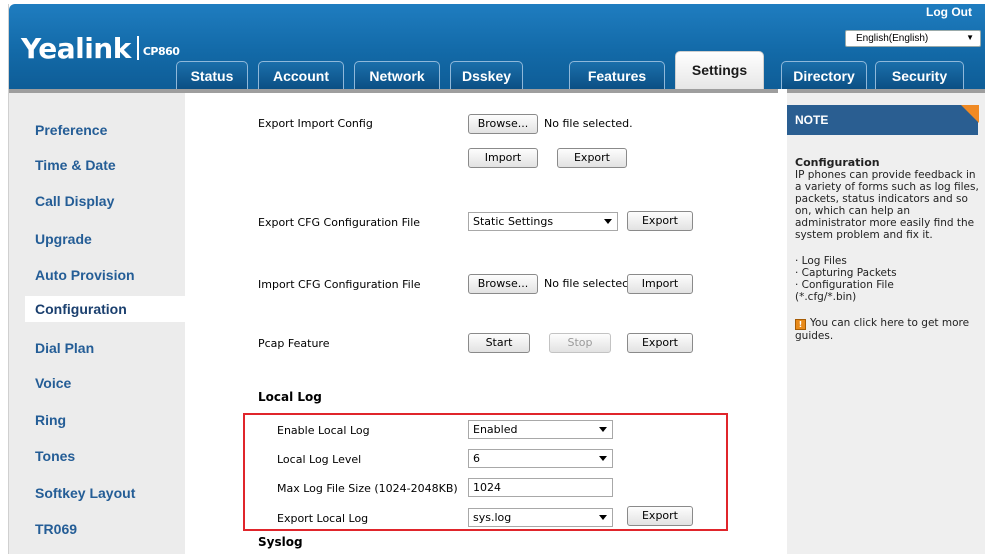 The height and width of the screenshot is (554, 985). Describe the element at coordinates (97, 348) in the screenshot. I see `sidebar-item-dial-plan: Dial Plan` at that location.